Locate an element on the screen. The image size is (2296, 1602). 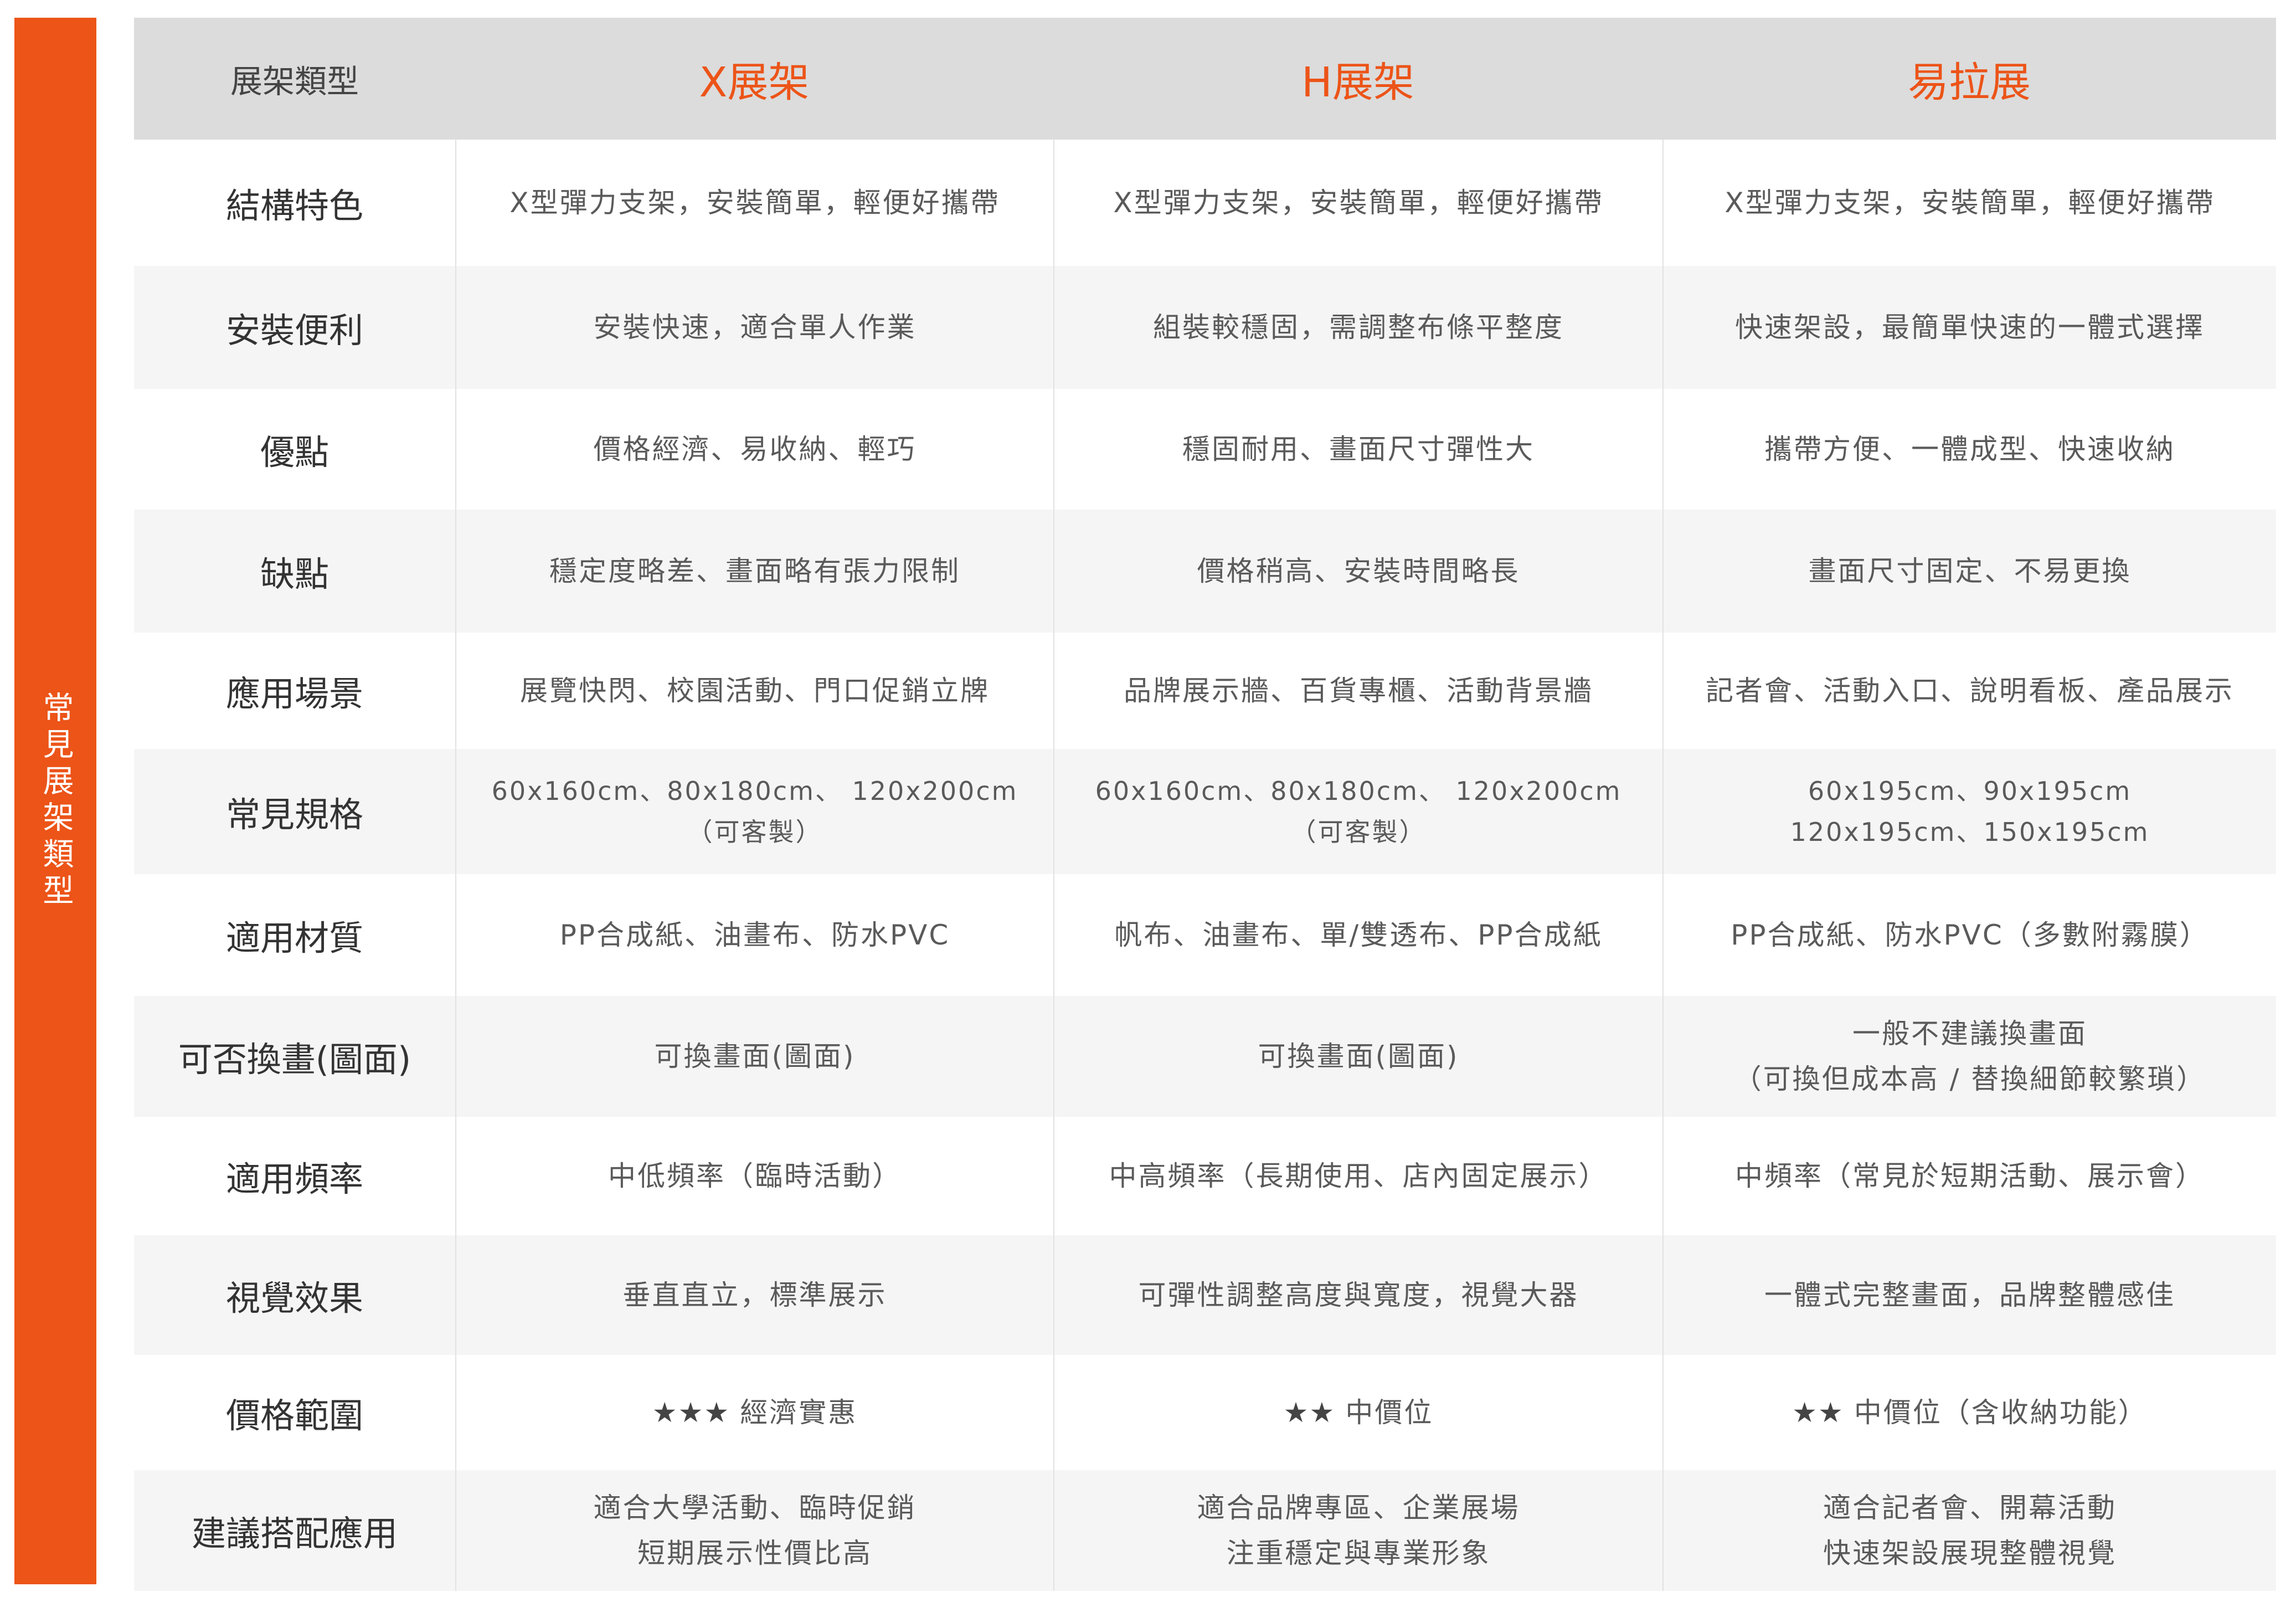
value-cell-rollup-stand: X型彈力支架，安裝簡單，輕便好攜帶 is located at coordinates (1969, 203).